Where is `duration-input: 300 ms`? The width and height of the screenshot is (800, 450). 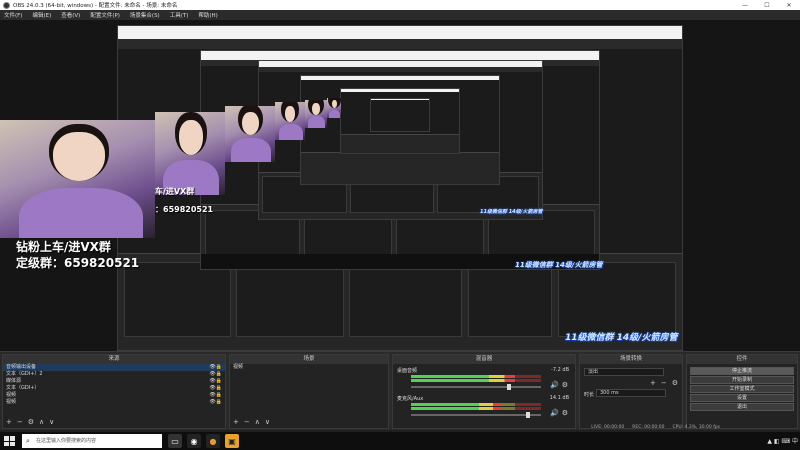
duration-input: 300 ms is located at coordinates (631, 393).